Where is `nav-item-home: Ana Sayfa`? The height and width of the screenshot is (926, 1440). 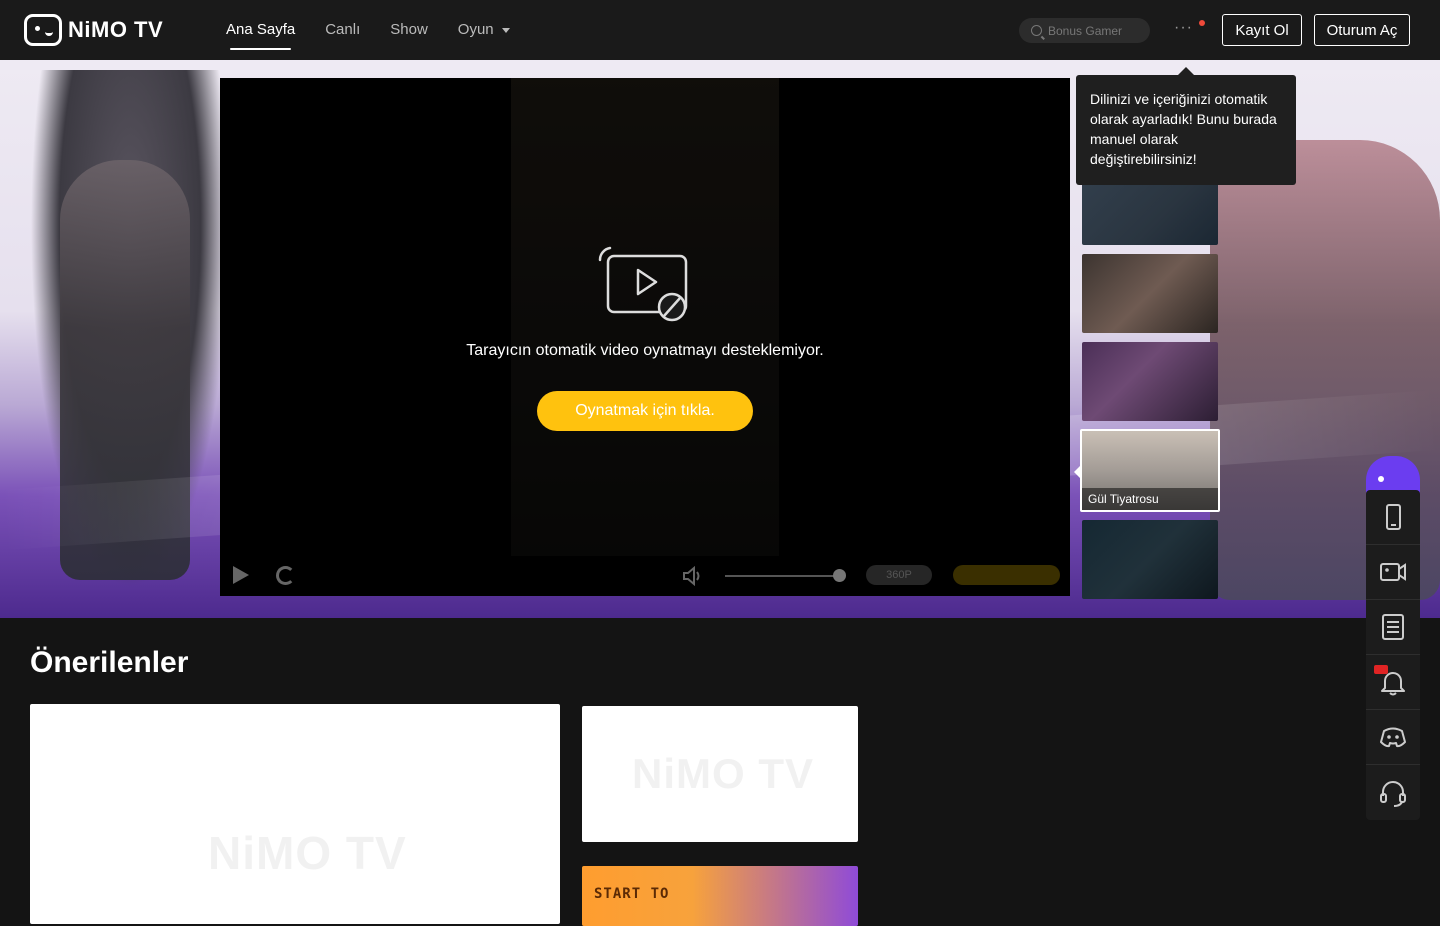 nav-item-home: Ana Sayfa is located at coordinates (260, 30).